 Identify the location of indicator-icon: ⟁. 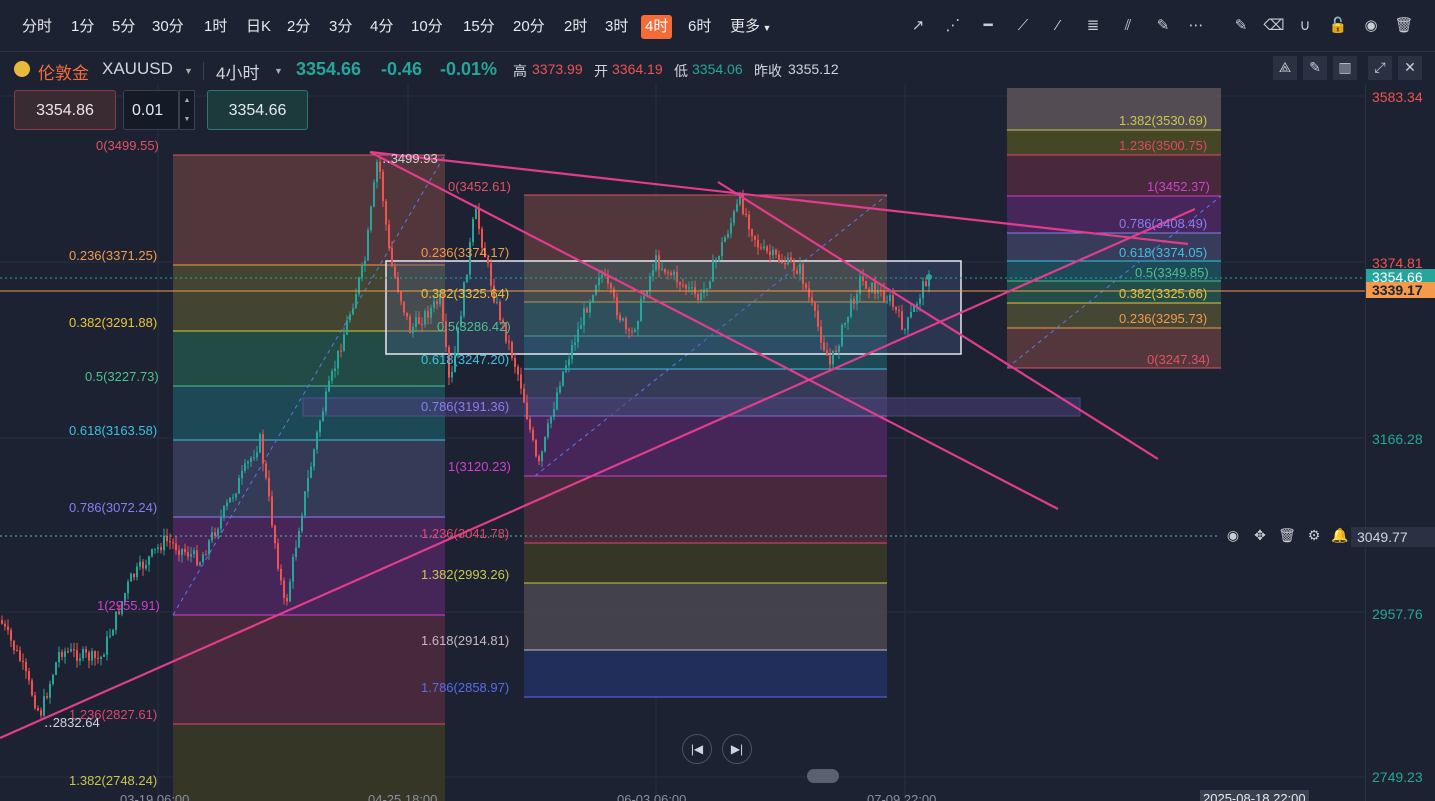
(1285, 68).